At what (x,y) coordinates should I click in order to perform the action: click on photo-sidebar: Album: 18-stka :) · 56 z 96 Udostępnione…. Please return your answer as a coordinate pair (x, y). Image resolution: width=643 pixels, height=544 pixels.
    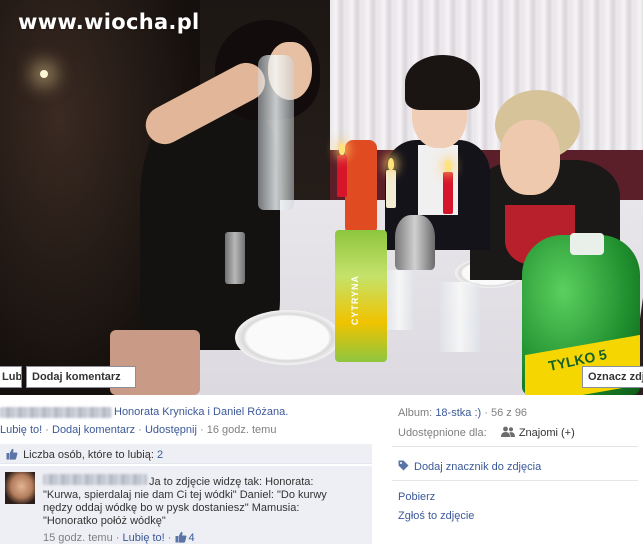
    Looking at the image, I should click on (517, 469).